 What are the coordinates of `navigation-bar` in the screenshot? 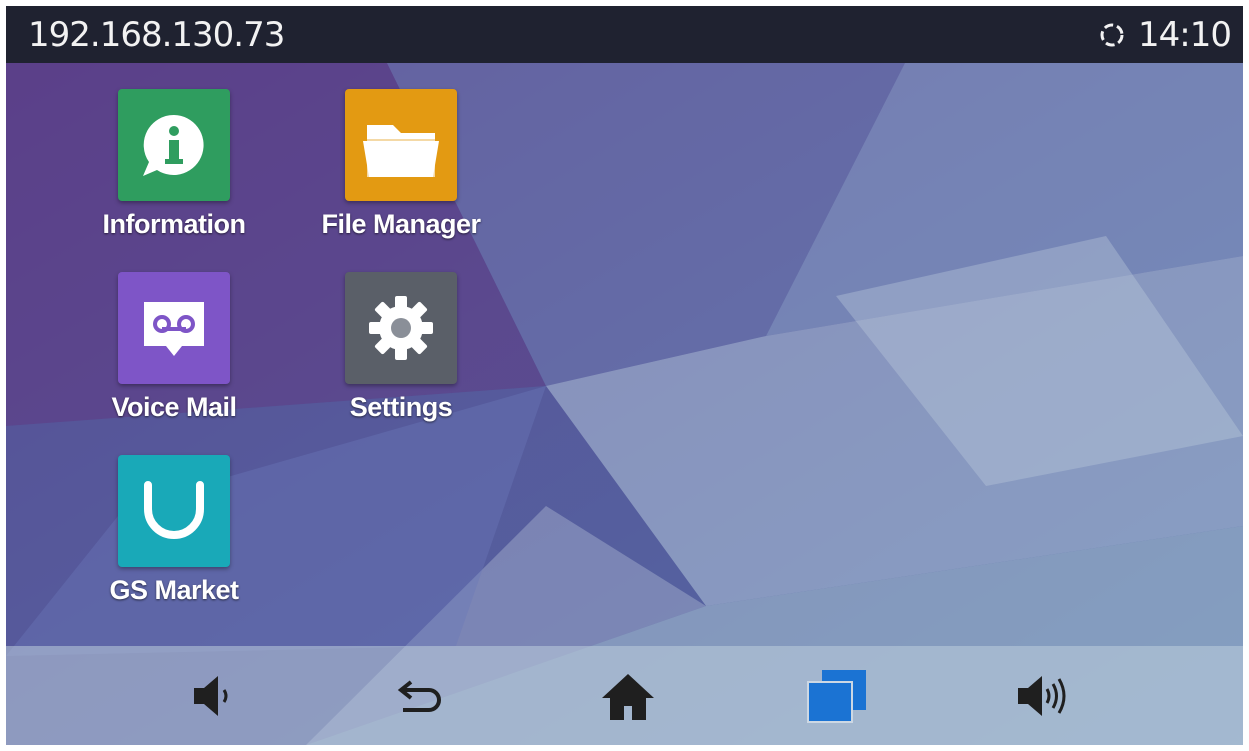 It's located at (624, 695).